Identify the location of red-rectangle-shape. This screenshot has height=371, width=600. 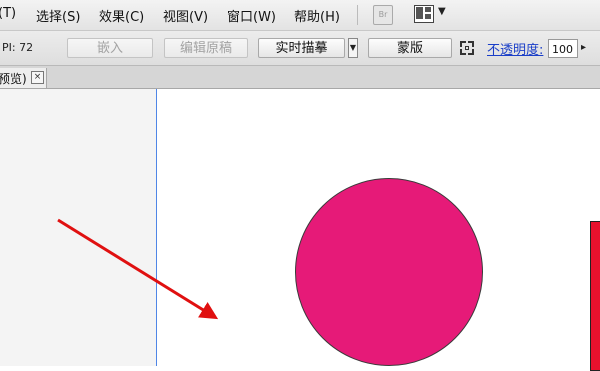
(595, 296).